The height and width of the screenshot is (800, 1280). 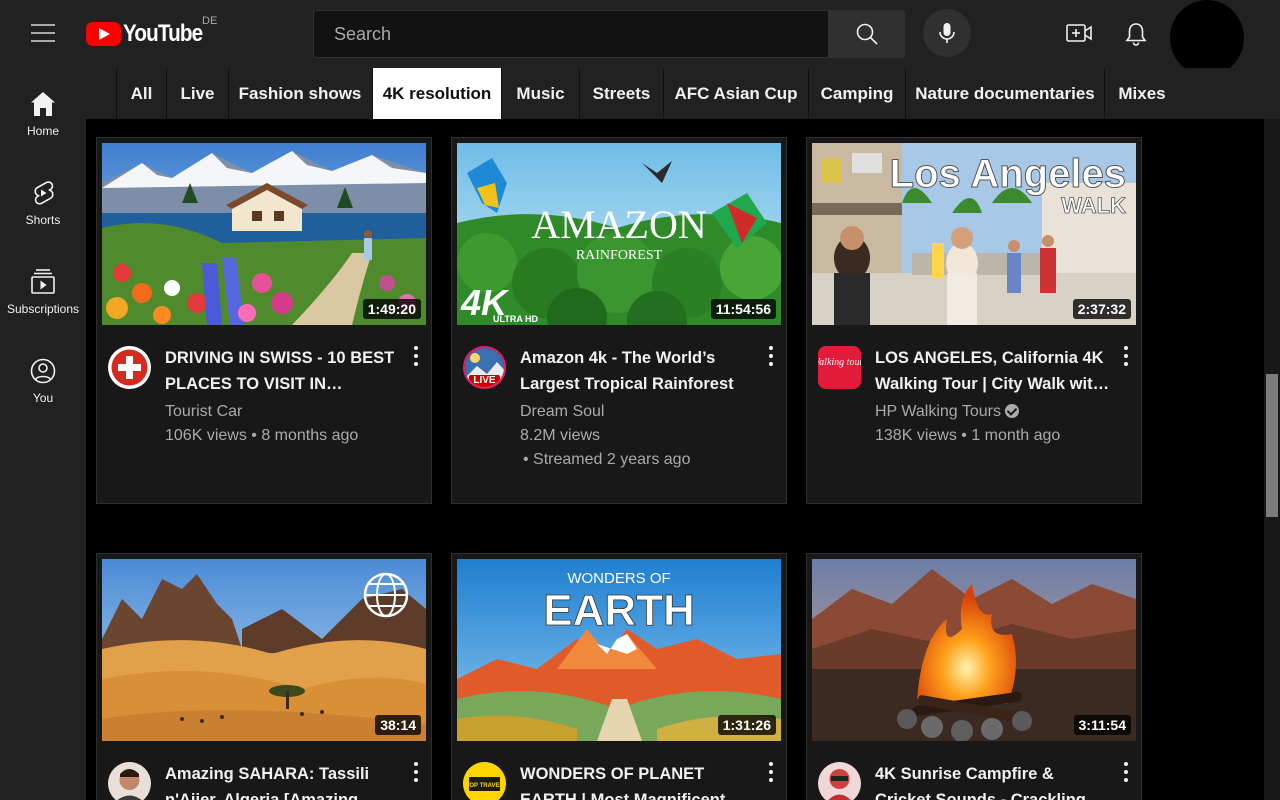 What do you see at coordinates (1223, 93) in the screenshot?
I see `chips-fade` at bounding box center [1223, 93].